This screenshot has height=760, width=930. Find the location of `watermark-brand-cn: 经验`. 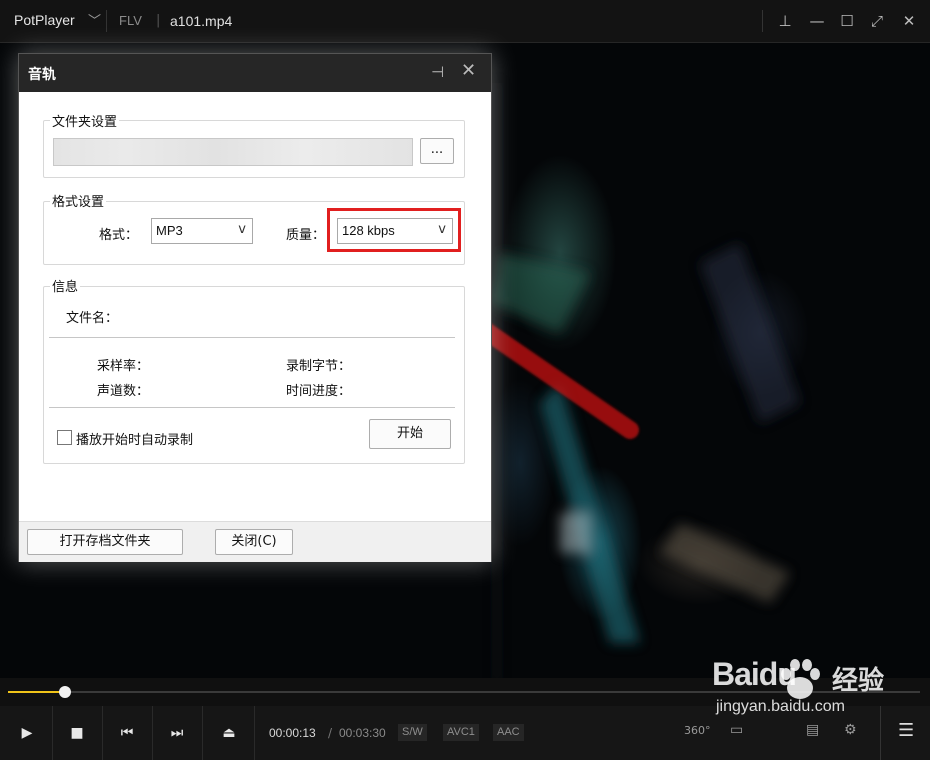

watermark-brand-cn: 经验 is located at coordinates (858, 681).